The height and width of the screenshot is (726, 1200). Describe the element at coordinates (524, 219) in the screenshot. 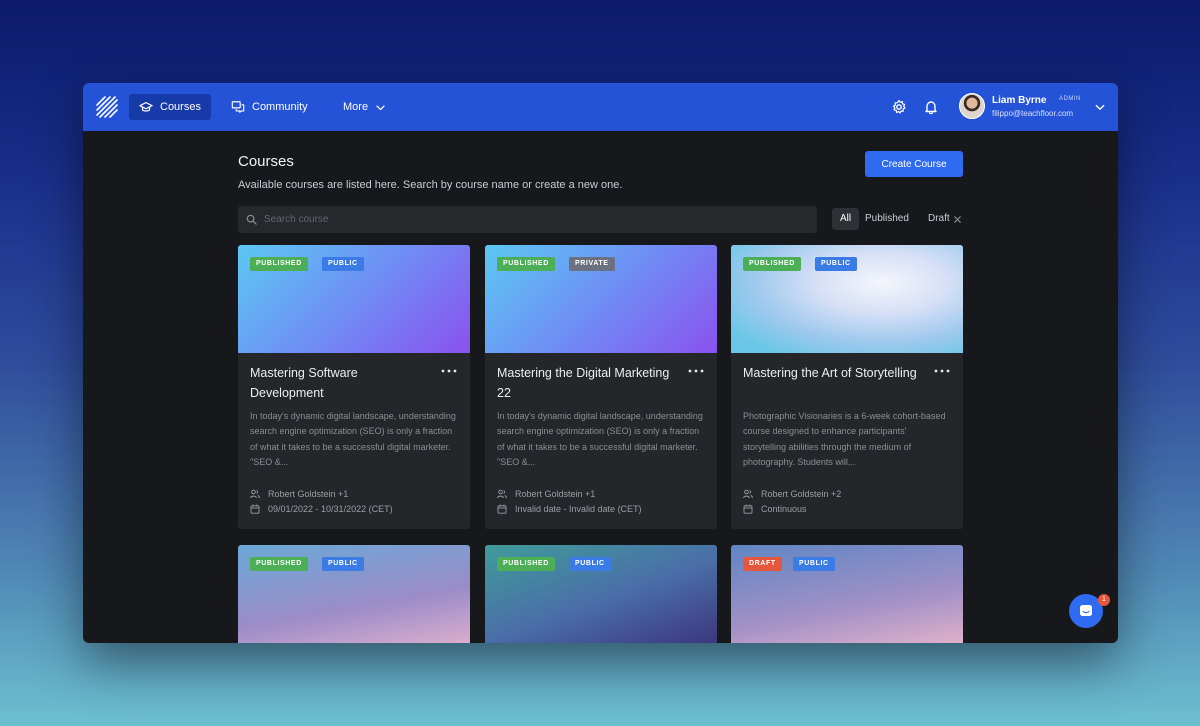

I see `search-input` at that location.